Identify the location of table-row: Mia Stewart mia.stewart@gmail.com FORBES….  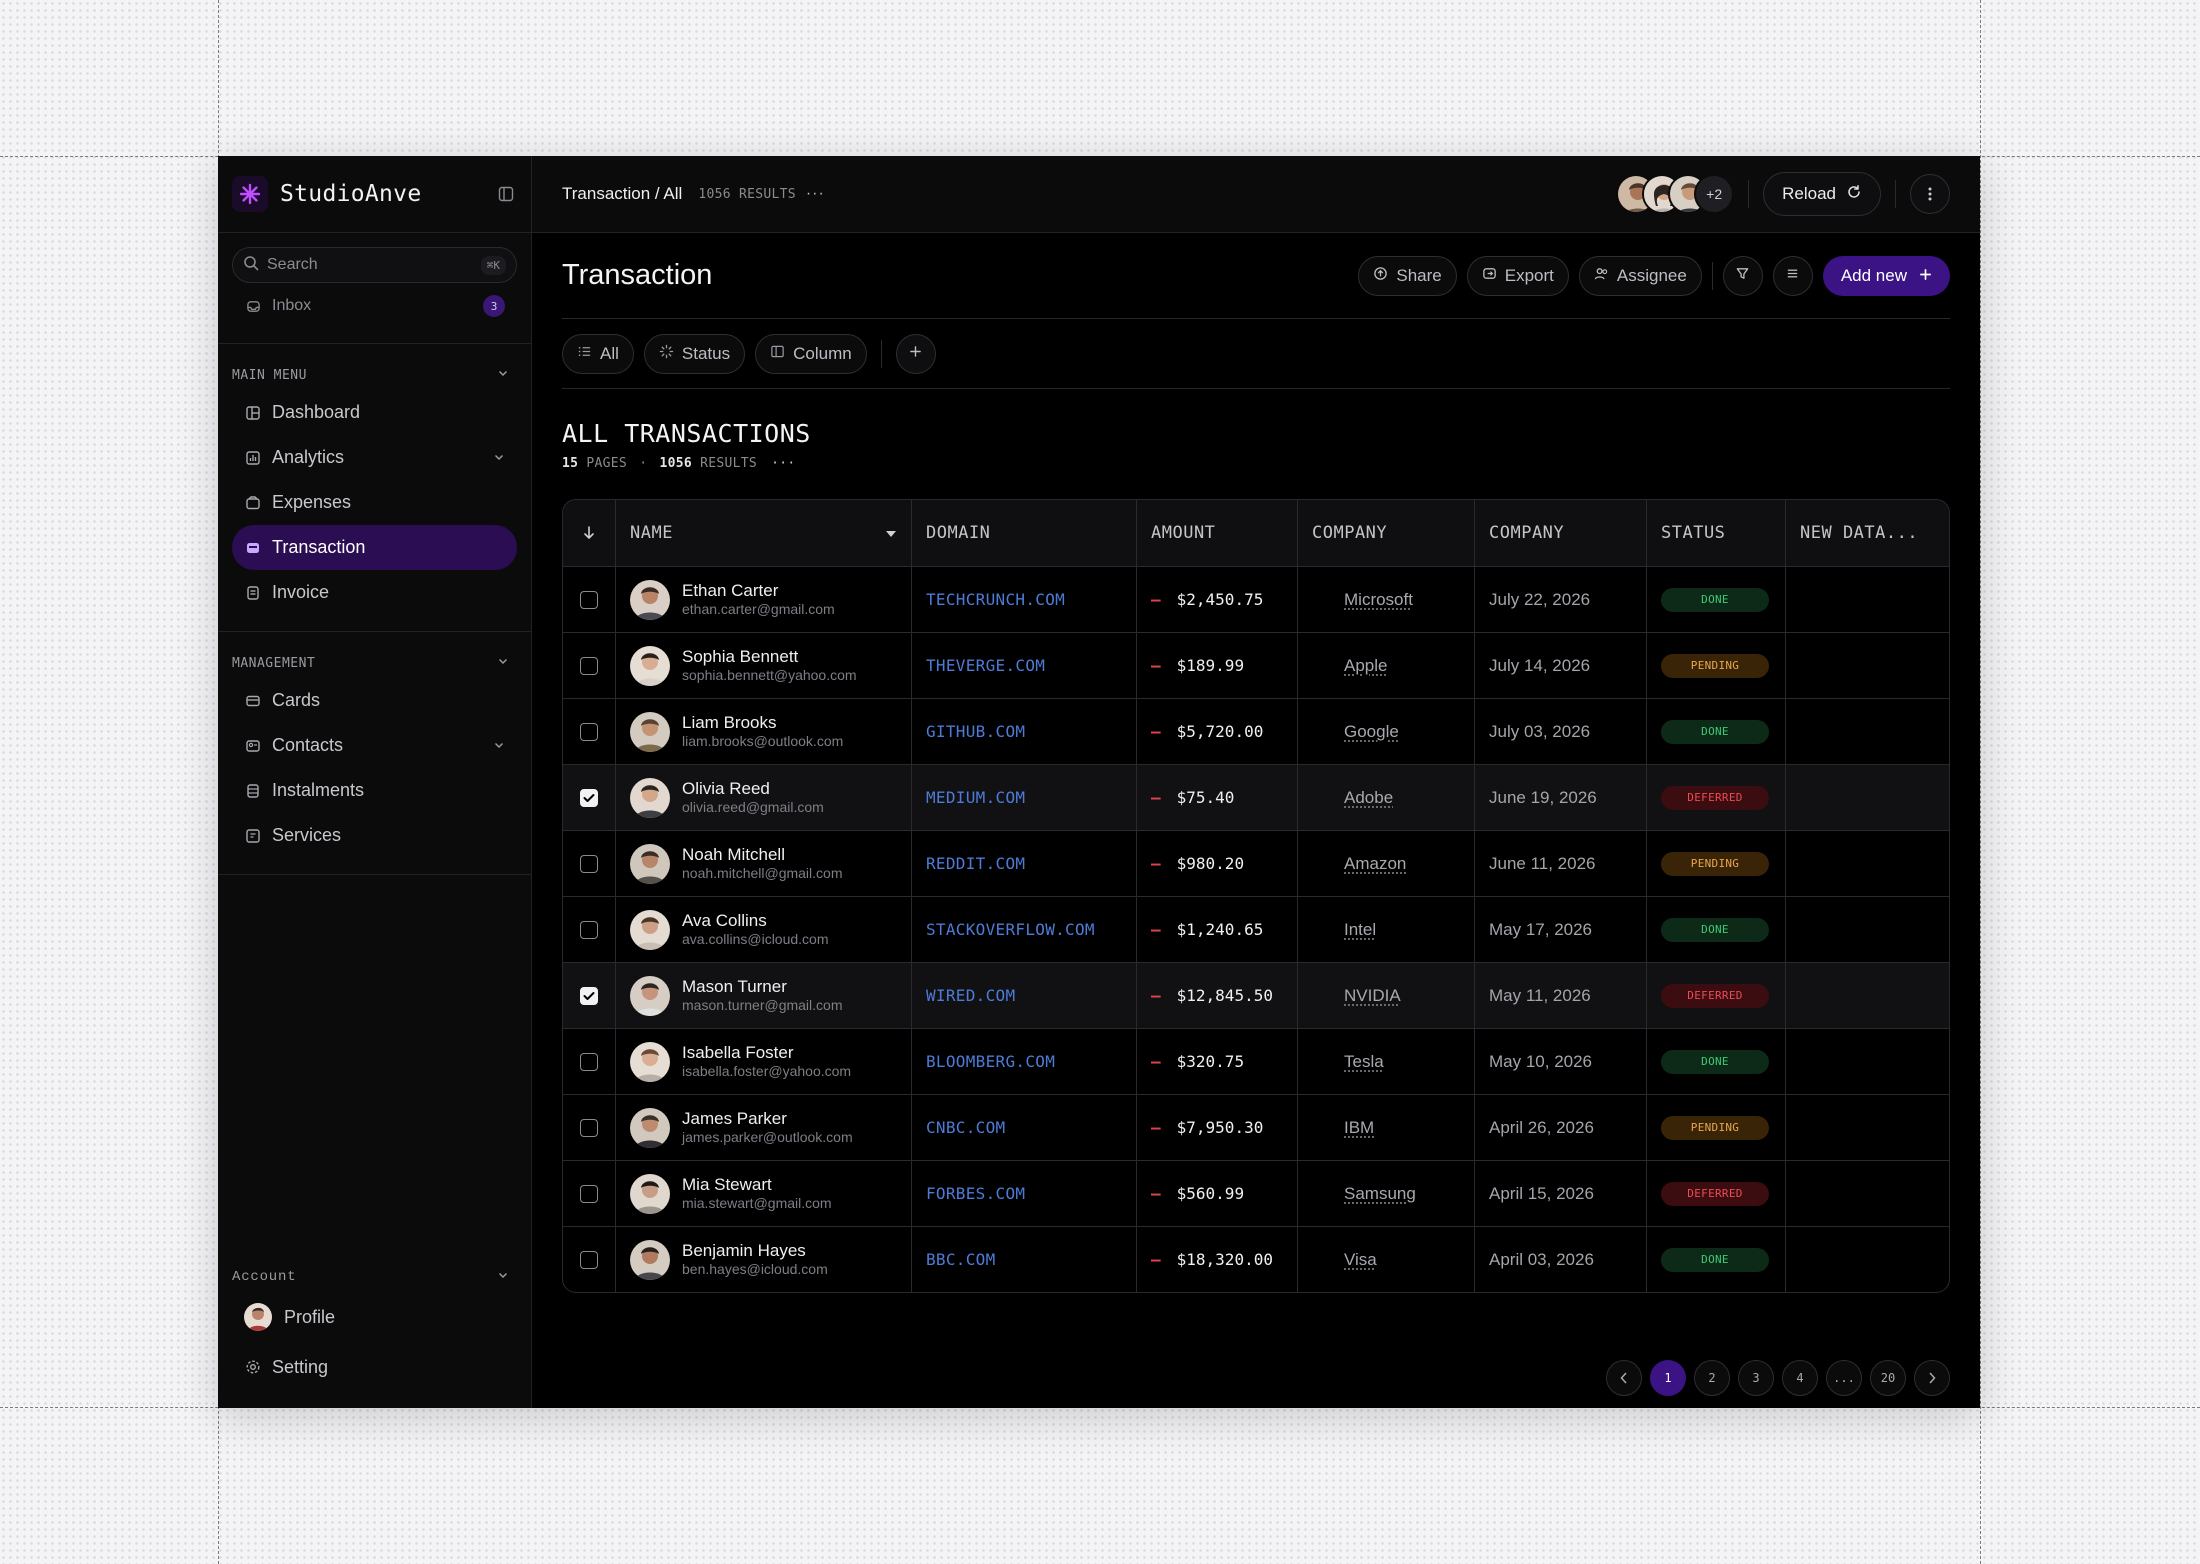
(1256, 1193).